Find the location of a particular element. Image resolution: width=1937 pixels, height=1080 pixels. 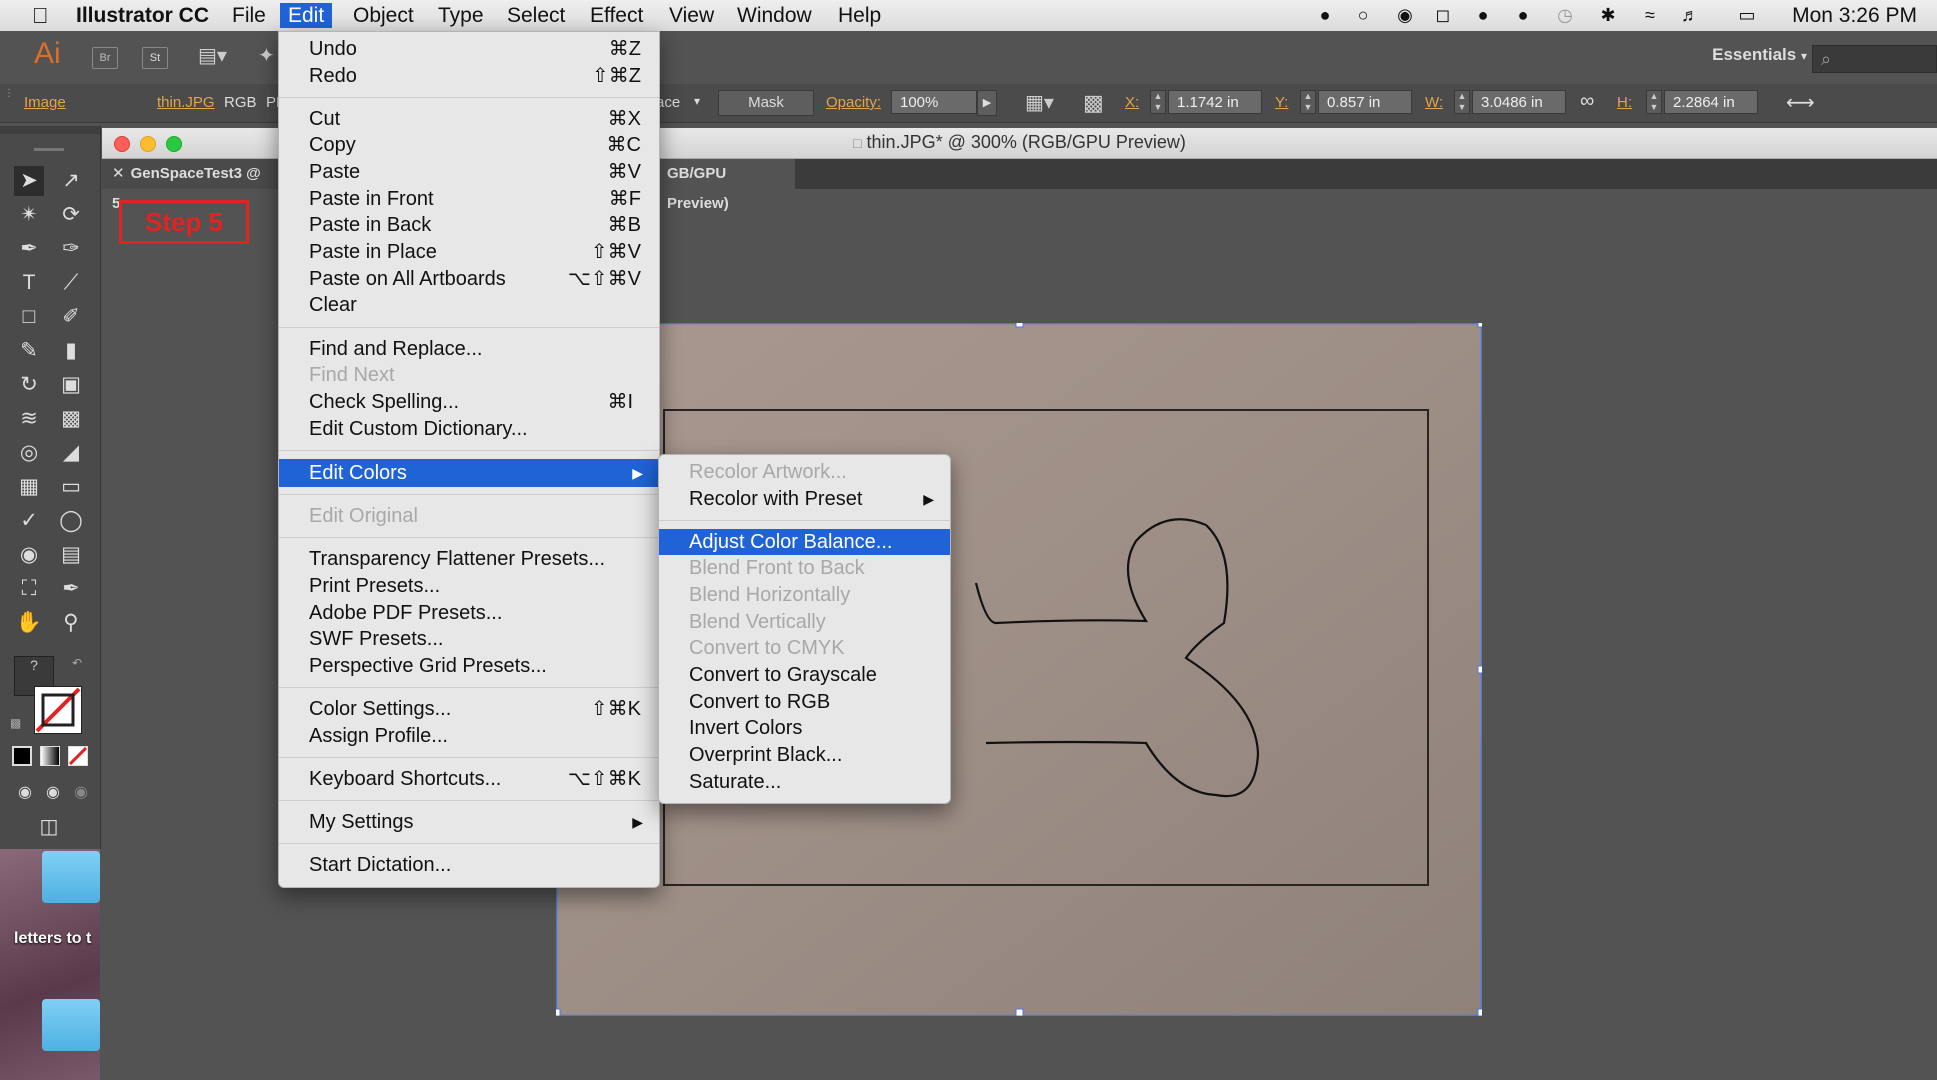

artboard-tool-icon: ⛶ is located at coordinates (29, 589).